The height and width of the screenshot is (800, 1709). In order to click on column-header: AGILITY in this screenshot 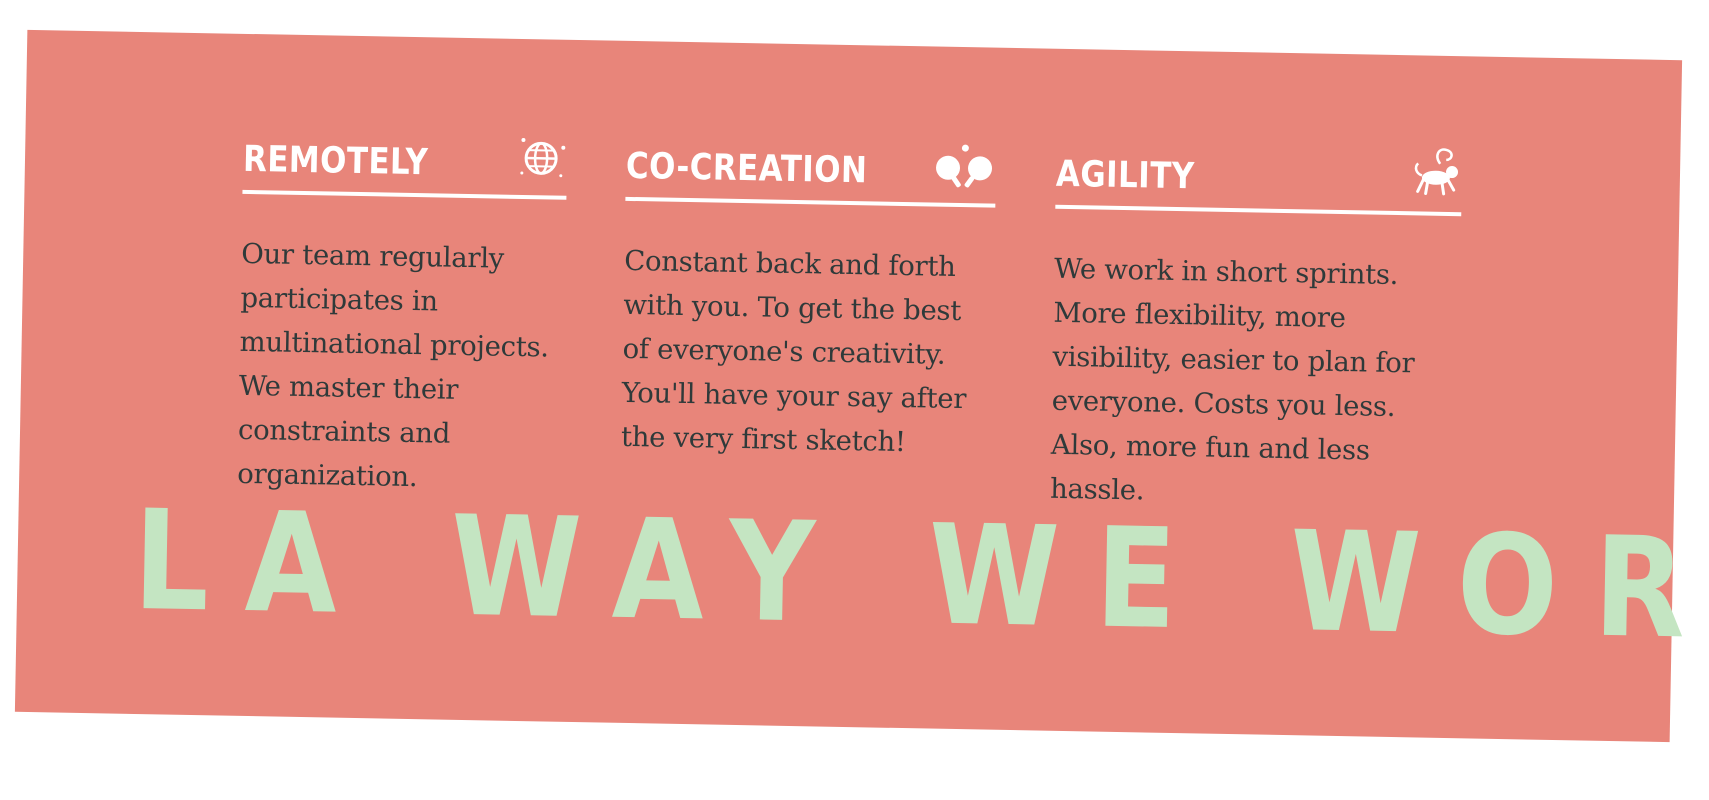, I will do `click(1259, 182)`.